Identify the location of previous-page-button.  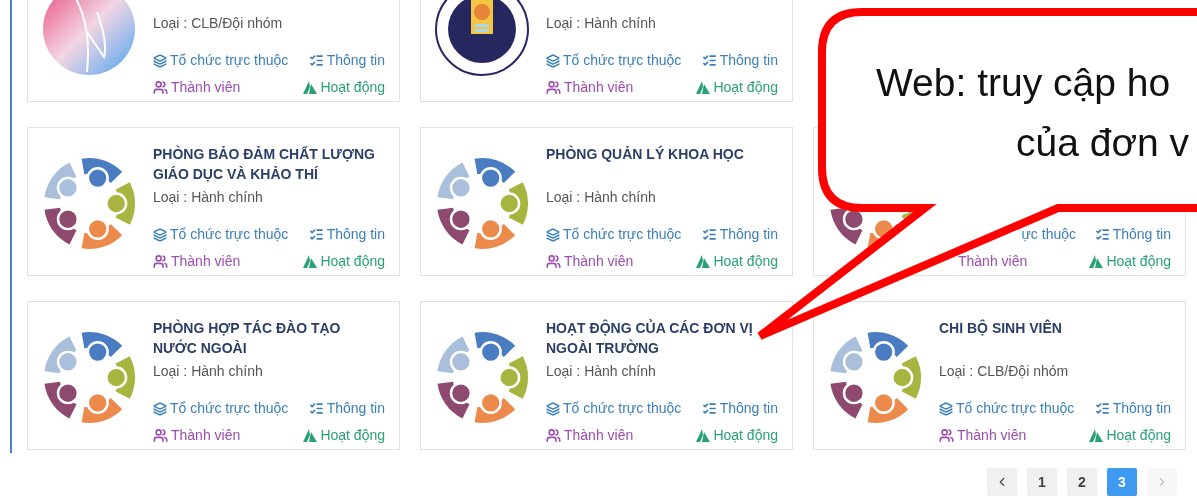
(1002, 482).